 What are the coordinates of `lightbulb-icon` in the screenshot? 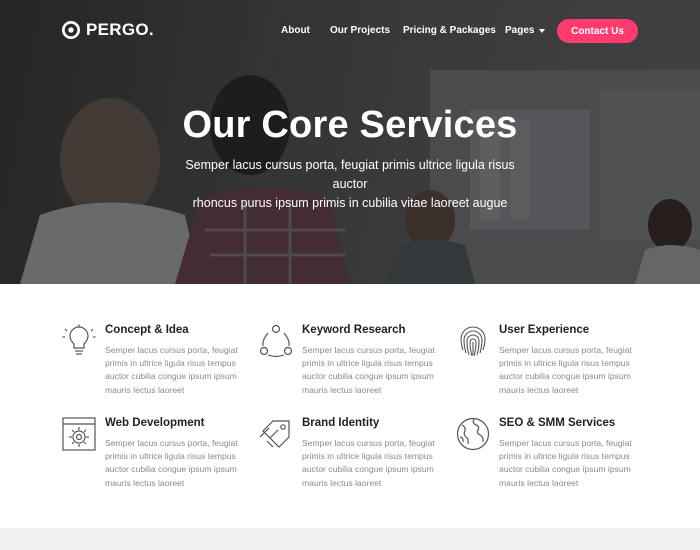 It's located at (79, 339).